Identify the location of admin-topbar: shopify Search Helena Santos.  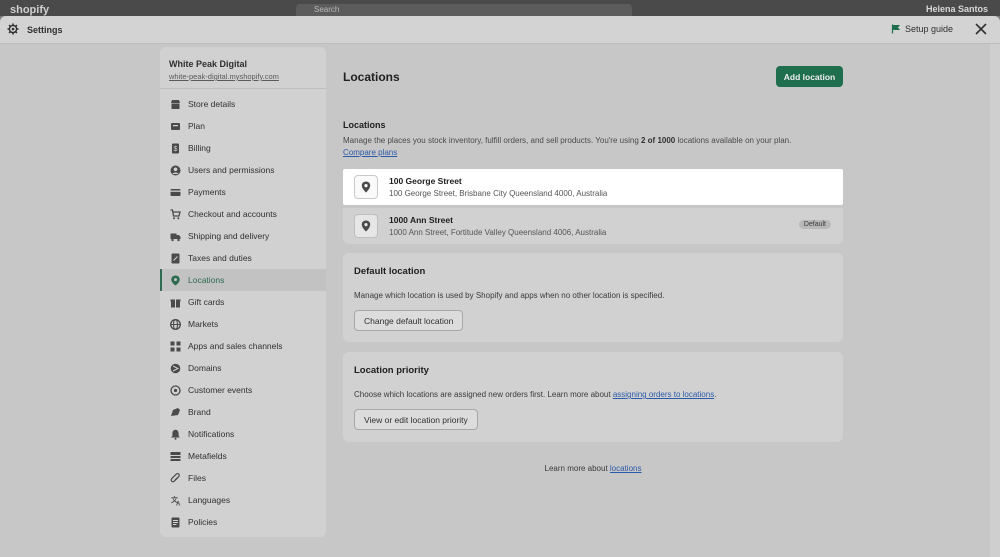
(500, 8).